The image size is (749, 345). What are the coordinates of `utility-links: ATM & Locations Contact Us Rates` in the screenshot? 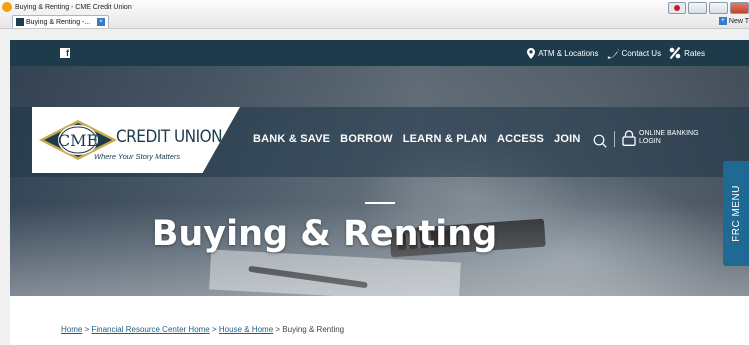 It's located at (616, 53).